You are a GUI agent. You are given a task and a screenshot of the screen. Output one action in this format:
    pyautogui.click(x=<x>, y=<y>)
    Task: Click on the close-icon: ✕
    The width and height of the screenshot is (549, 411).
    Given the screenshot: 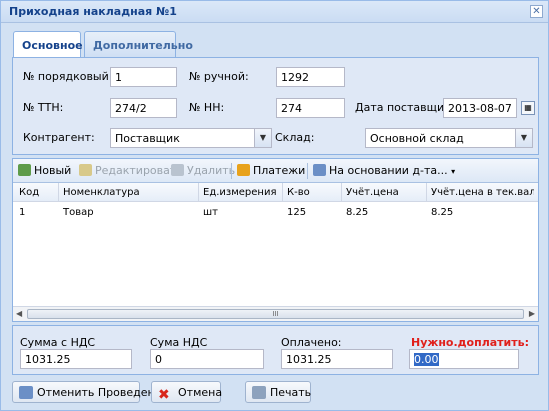 What is the action you would take?
    pyautogui.click(x=536, y=11)
    